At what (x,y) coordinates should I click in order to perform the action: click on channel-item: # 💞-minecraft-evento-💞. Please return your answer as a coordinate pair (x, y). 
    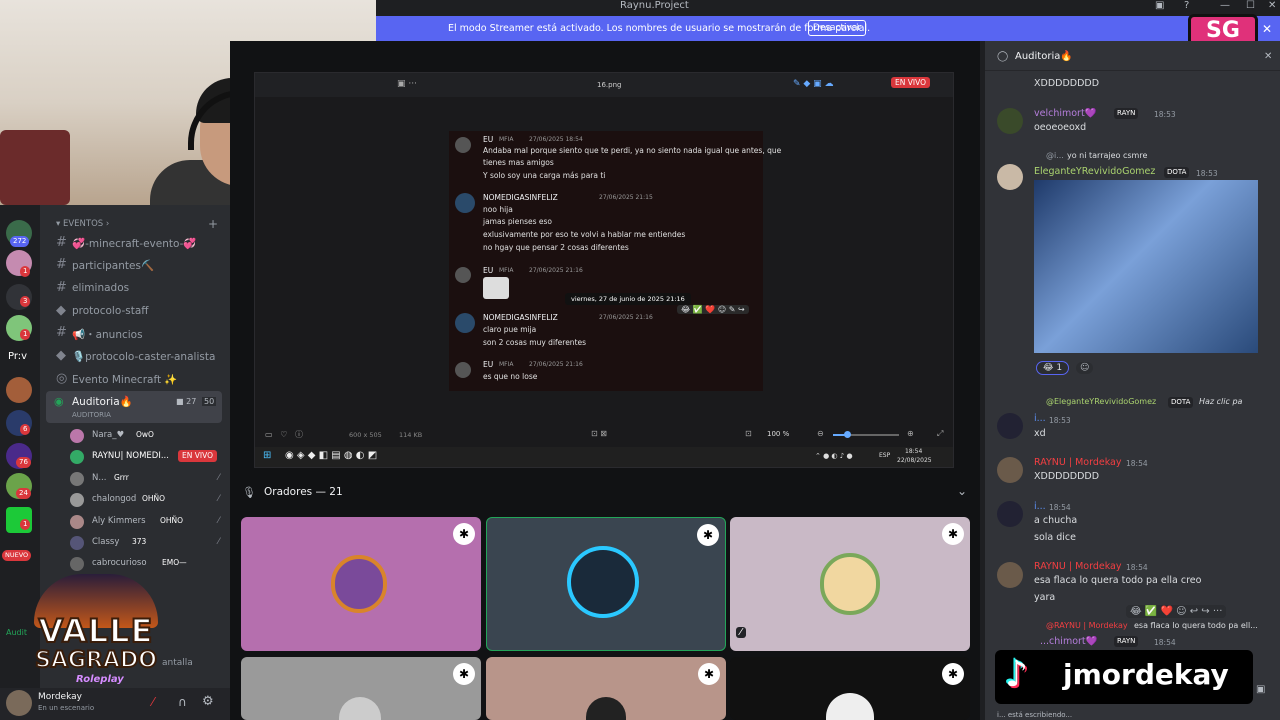
    Looking at the image, I should click on (140, 245).